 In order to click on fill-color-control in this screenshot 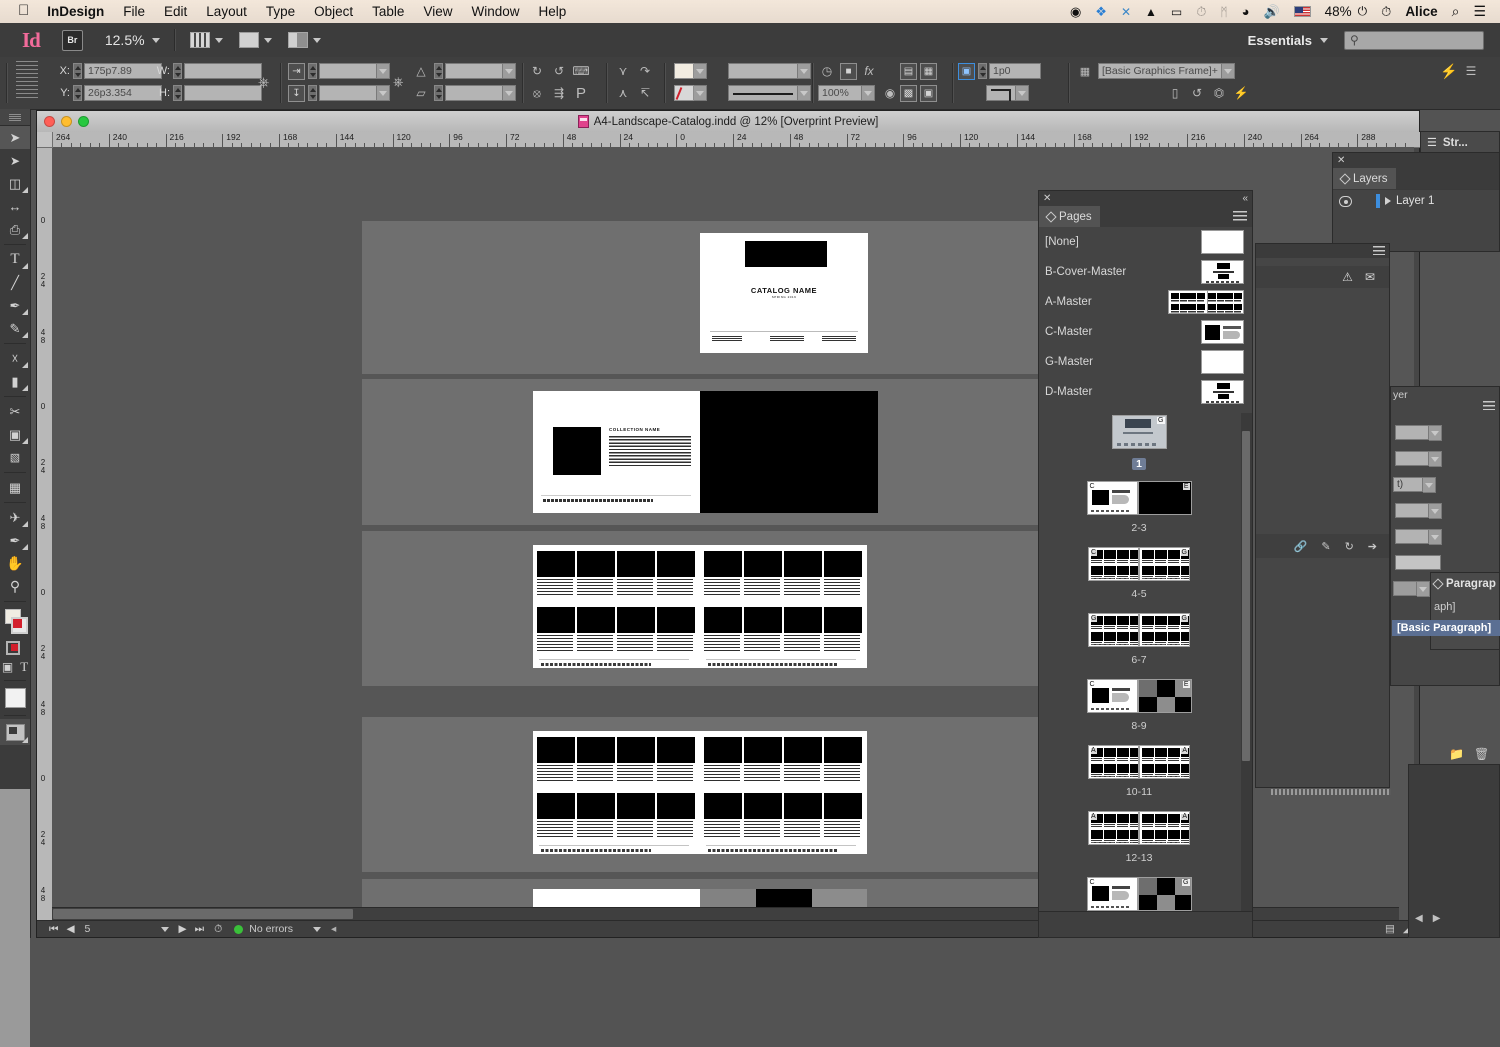, I will do `click(690, 71)`.